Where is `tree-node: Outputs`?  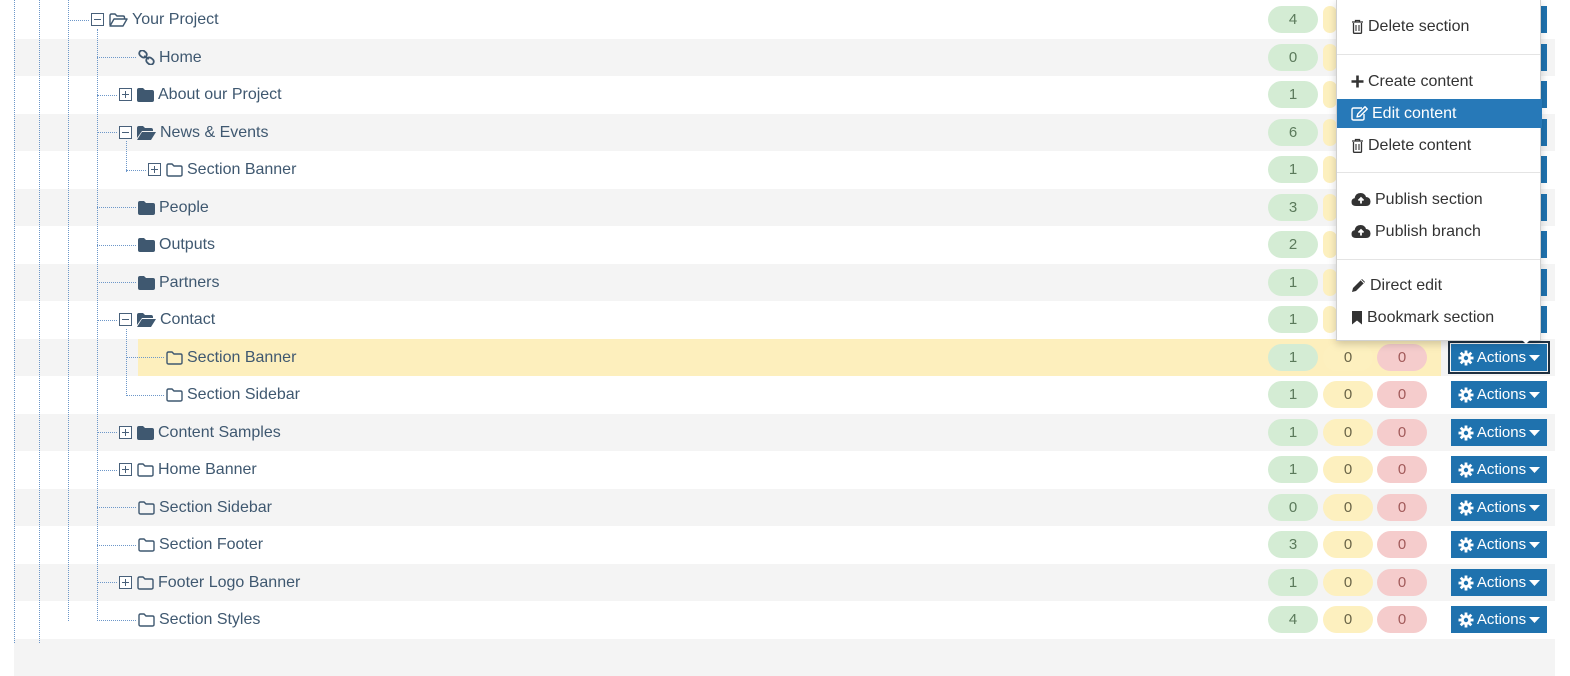 tree-node: Outputs is located at coordinates (176, 244).